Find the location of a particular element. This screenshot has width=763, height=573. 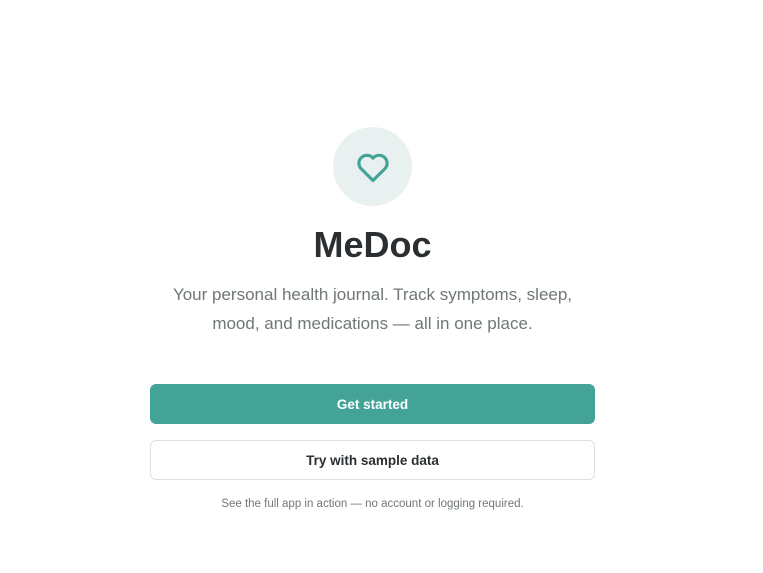

heart-icon is located at coordinates (372, 167).